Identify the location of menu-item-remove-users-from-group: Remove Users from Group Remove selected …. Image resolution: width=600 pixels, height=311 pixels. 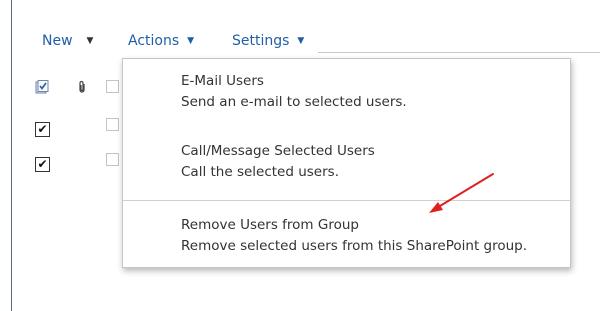
(354, 236).